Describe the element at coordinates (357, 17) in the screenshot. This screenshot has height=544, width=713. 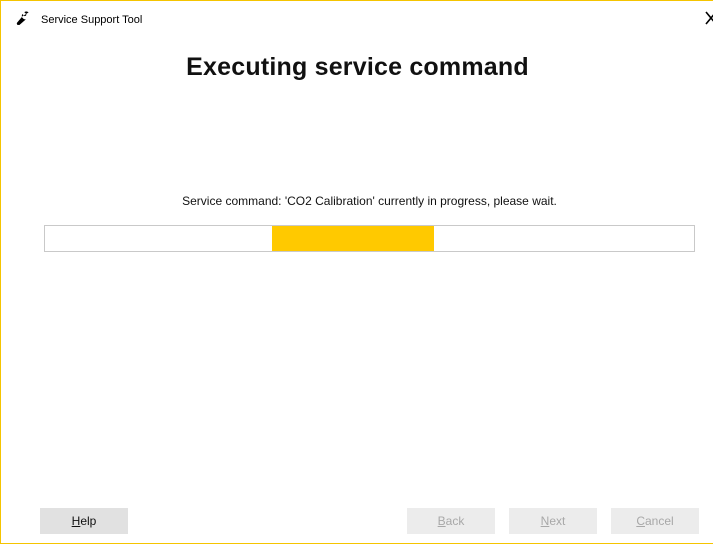
I see `title-bar: Service Support Tool` at that location.